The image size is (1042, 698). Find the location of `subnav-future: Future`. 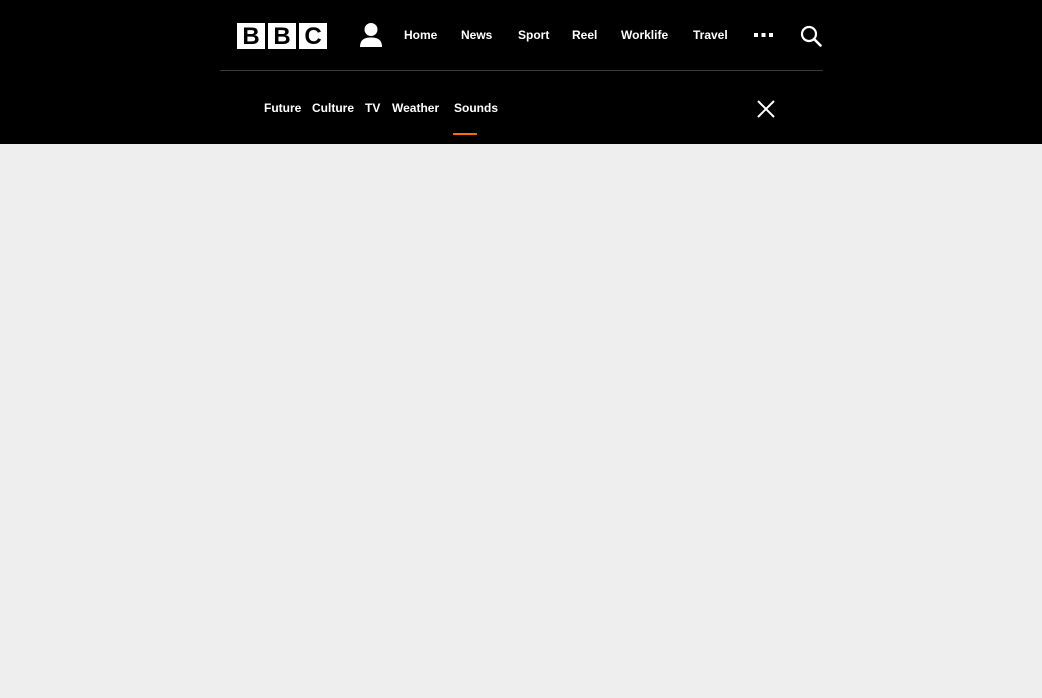

subnav-future: Future is located at coordinates (282, 108).